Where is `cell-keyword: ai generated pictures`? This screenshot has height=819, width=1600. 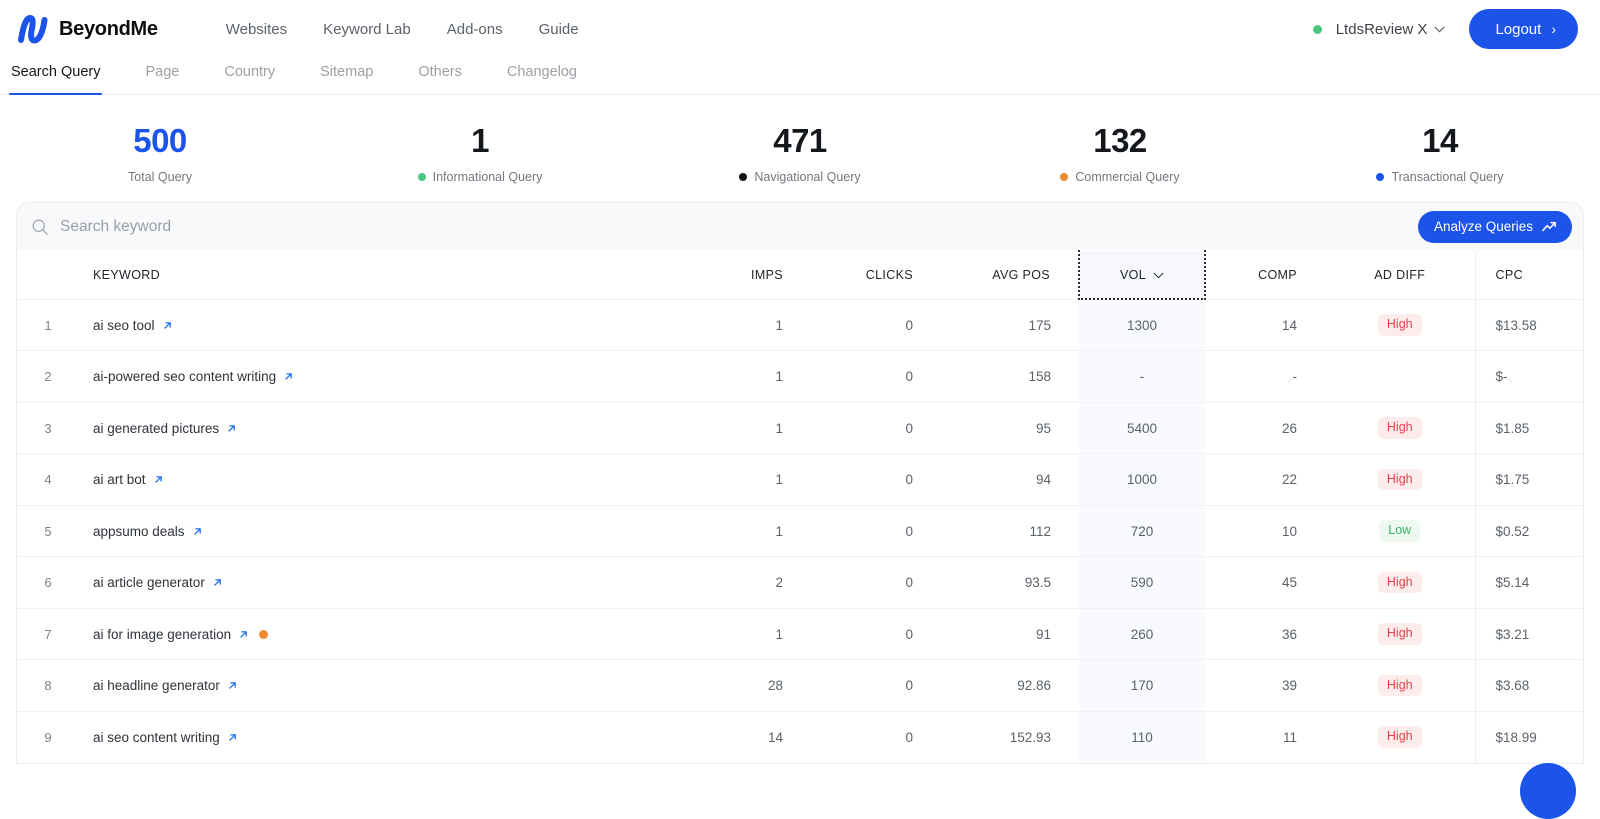
cell-keyword: ai generated pictures is located at coordinates (379, 428).